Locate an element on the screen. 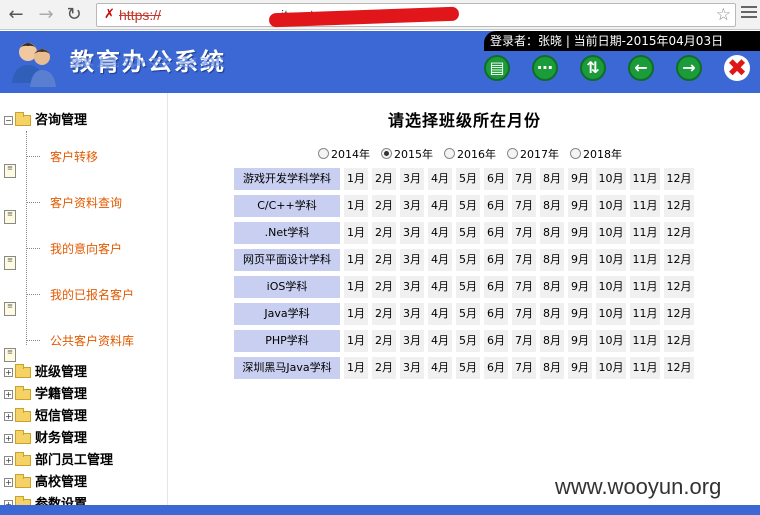 The image size is (760, 515). collapse-icon: − is located at coordinates (8, 120).